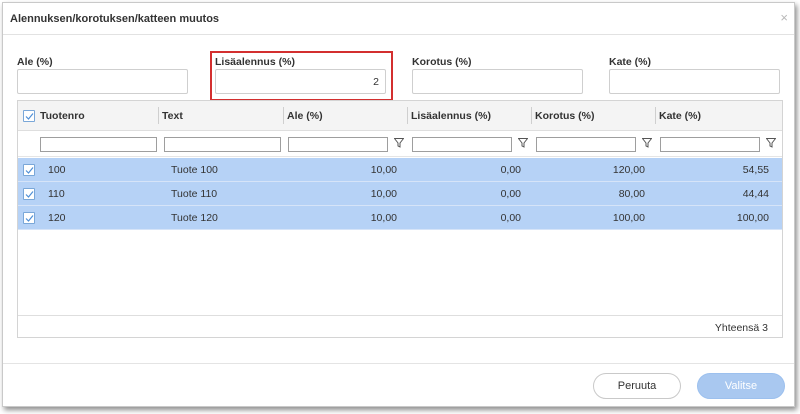  What do you see at coordinates (400, 170) in the screenshot?
I see `table-row: 100 Tuote 100 10,00 0,00 120,00 54,55` at bounding box center [400, 170].